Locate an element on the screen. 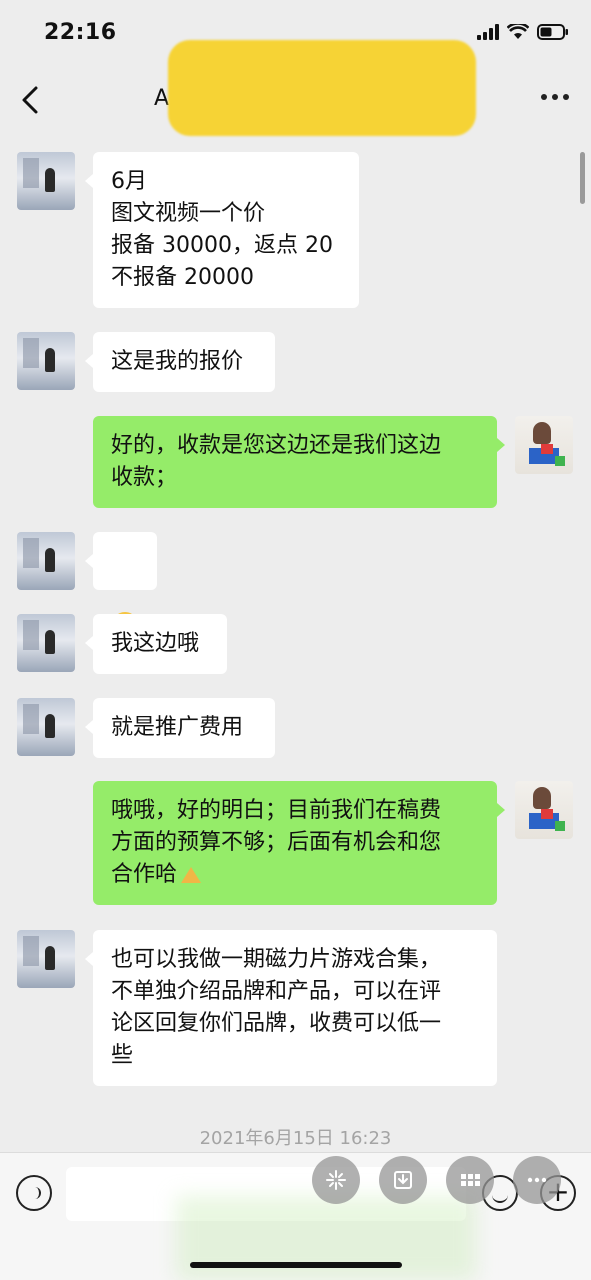 The image size is (591, 1280). grid-icon is located at coordinates (470, 1180).